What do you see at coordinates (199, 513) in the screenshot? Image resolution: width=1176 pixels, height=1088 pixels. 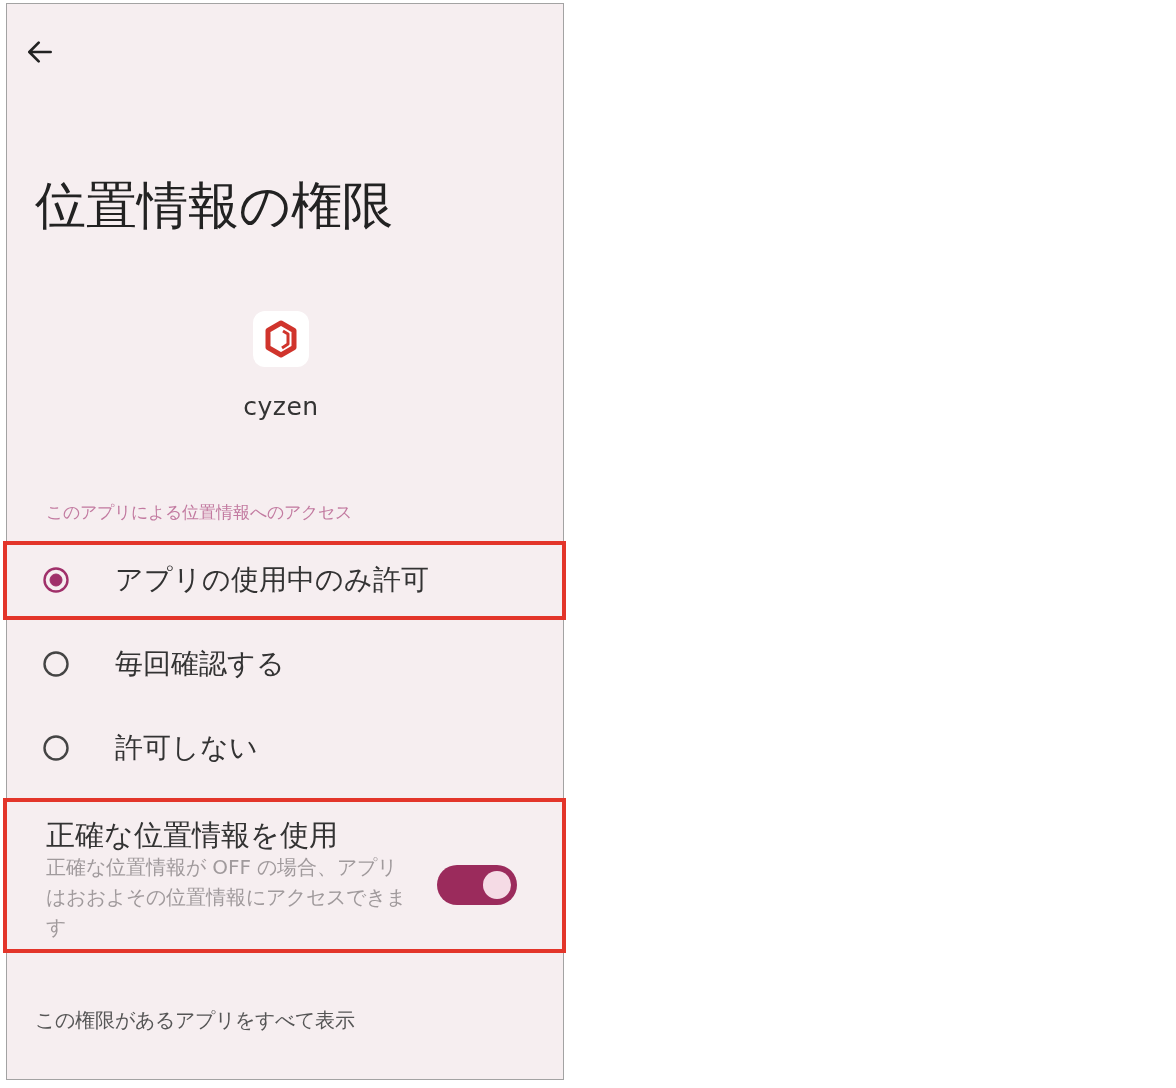 I see `section-heading: このアプリによる位置情報へのアクセス` at bounding box center [199, 513].